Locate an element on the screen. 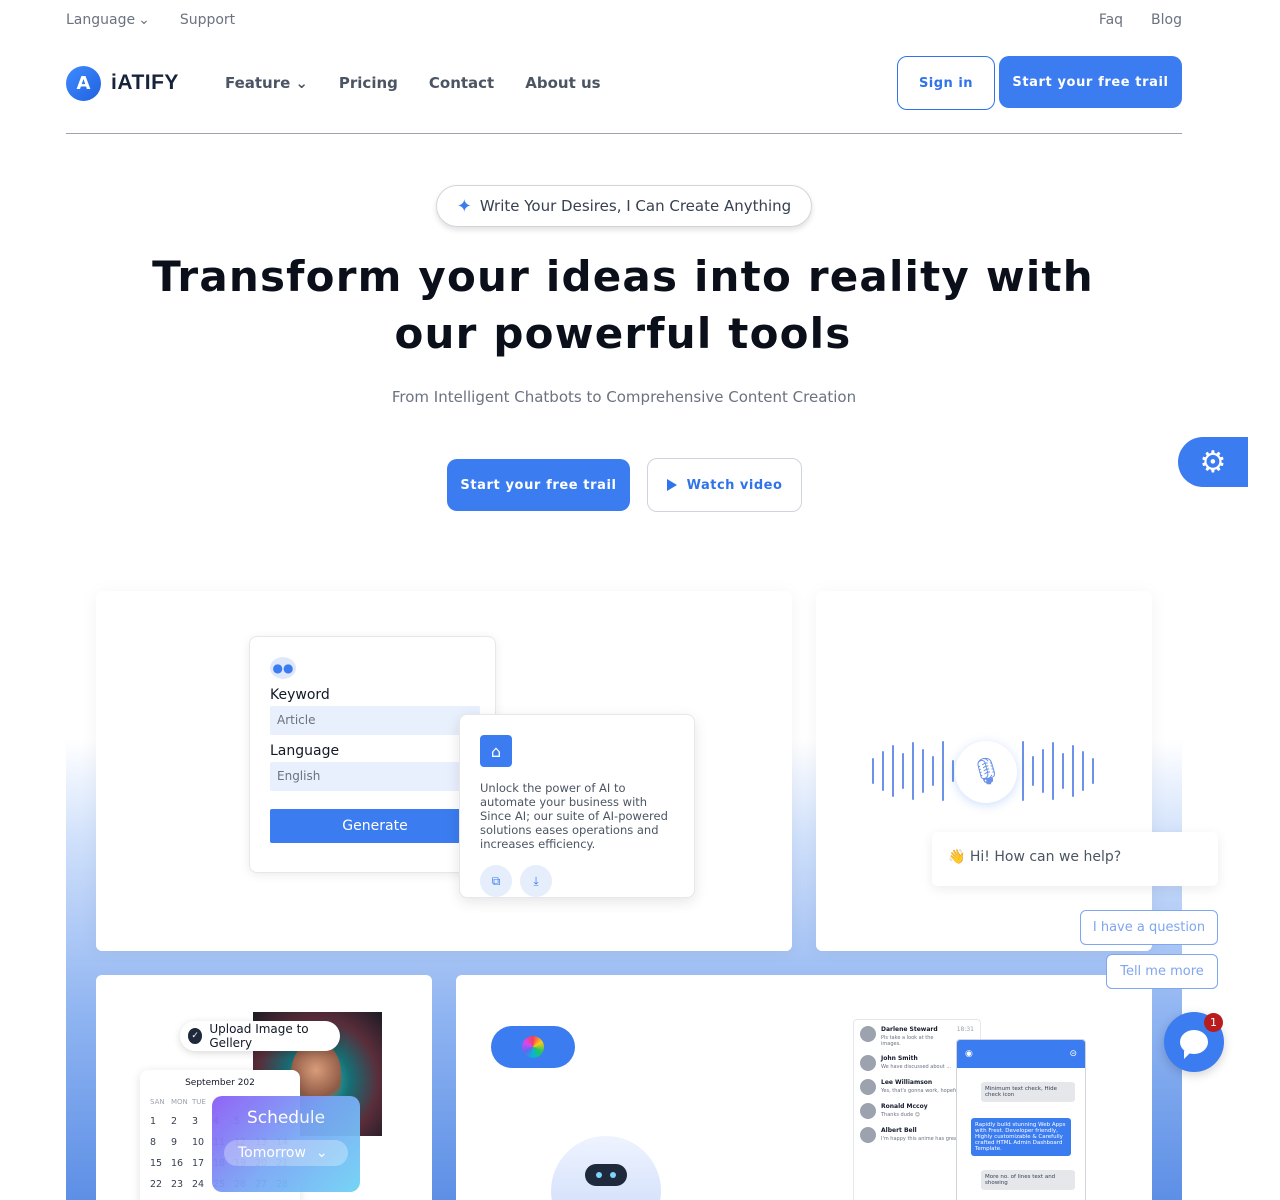  calendar-day: 16 is located at coordinates (181, 1163).